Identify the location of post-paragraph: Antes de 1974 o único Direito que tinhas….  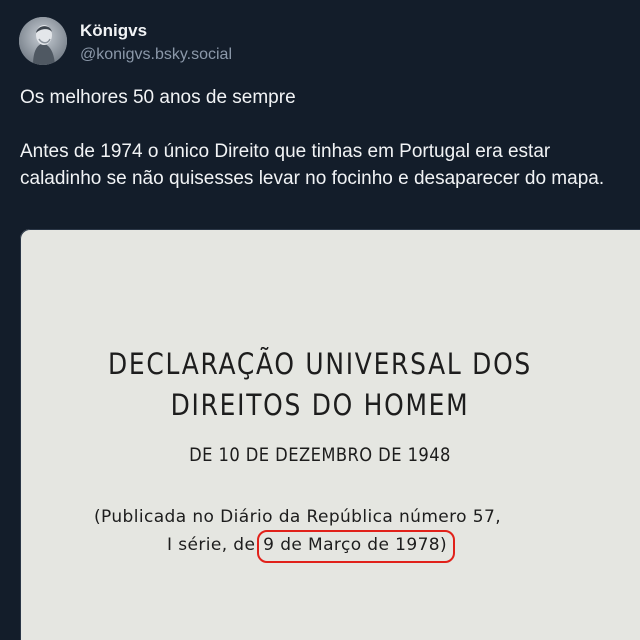
(312, 165).